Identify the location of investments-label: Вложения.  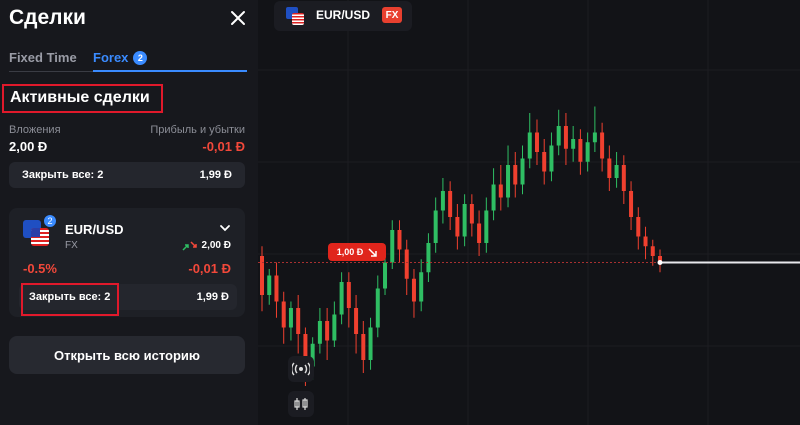
(35, 130).